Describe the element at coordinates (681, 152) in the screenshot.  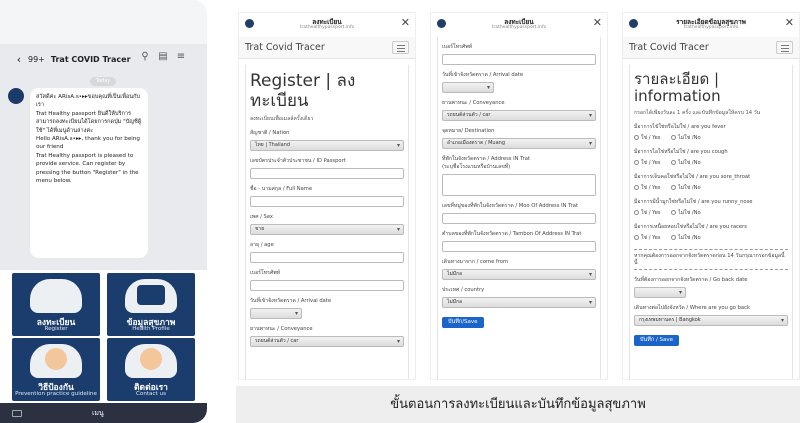
I see `question-label: มีอาการไอใช่หรือไม่ใช่ / are you cough` at that location.